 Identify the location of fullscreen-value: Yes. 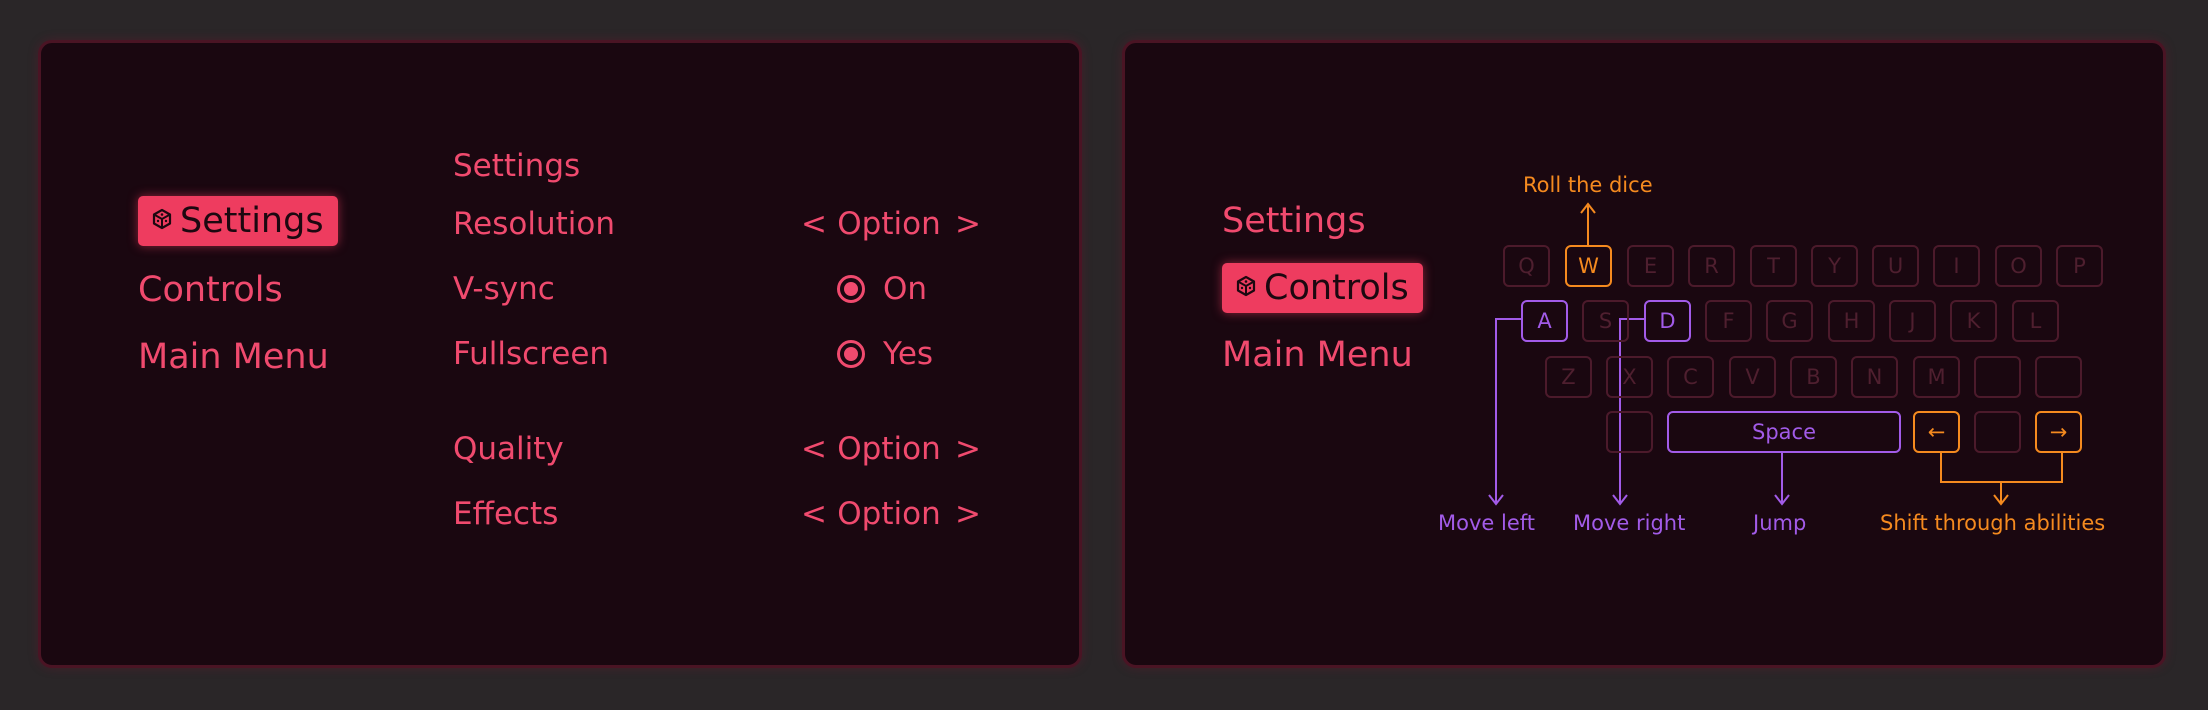
(908, 354).